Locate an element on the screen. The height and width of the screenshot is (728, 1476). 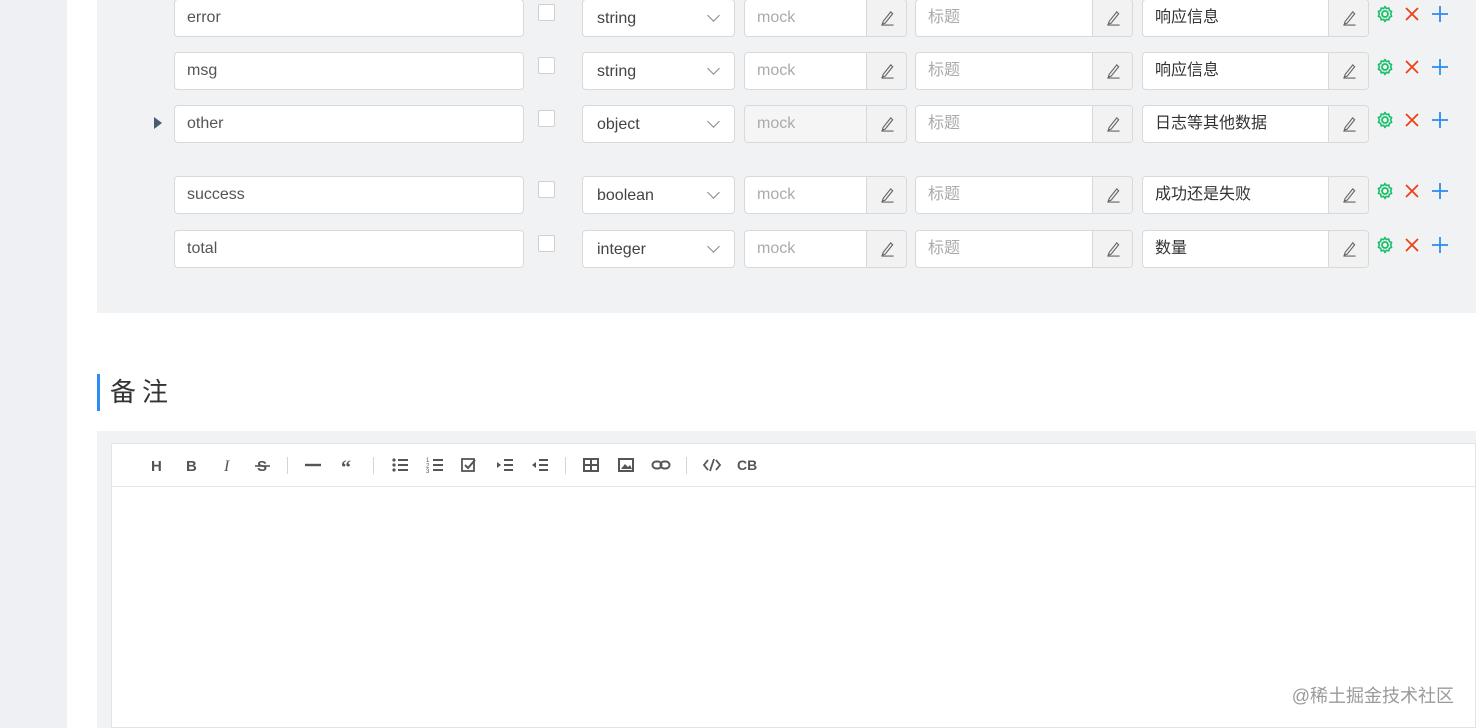
unordered-list-icon is located at coordinates (400, 465).